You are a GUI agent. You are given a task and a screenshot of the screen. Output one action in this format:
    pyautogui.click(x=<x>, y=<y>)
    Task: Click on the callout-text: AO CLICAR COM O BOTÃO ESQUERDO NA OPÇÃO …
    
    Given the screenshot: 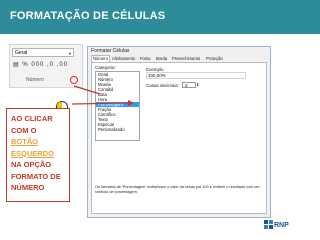 What is the action you would take?
    pyautogui.click(x=36, y=153)
    